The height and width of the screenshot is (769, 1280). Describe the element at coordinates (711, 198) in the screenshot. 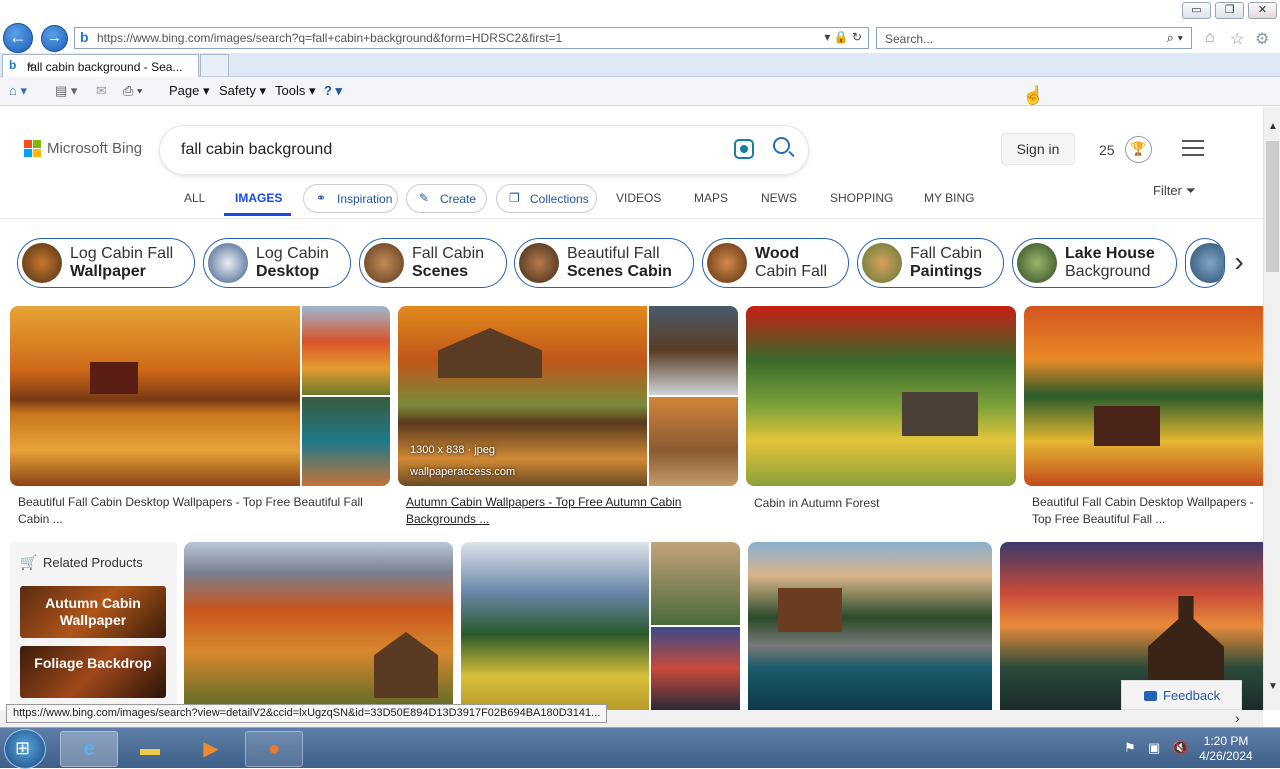

I see `tab-maps: MAPS` at that location.